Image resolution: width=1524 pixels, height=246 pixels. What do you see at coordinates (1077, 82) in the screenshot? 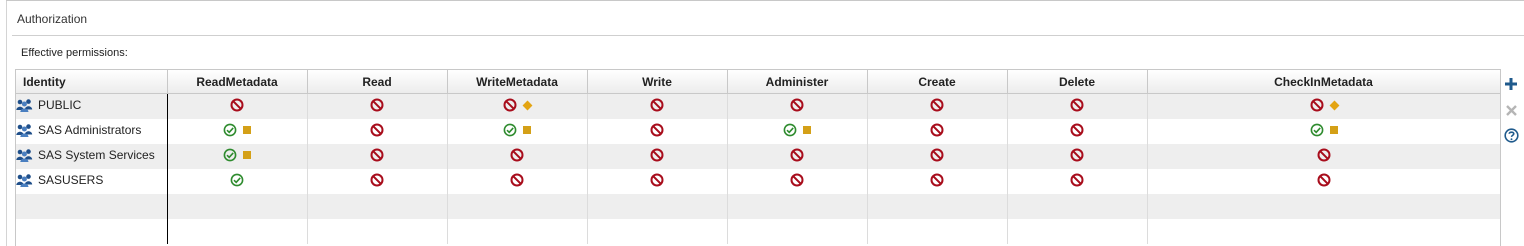
I see `column-header-delete: Delete` at bounding box center [1077, 82].